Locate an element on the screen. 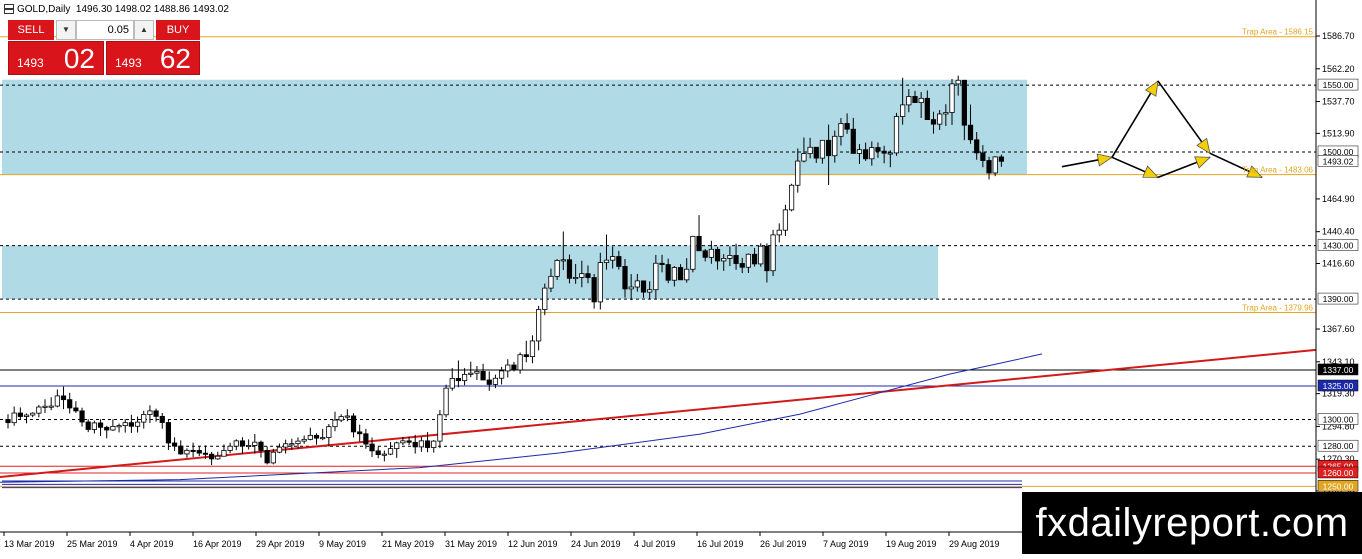 The height and width of the screenshot is (559, 1362). y-axis-label: 1367.60 is located at coordinates (1338, 329).